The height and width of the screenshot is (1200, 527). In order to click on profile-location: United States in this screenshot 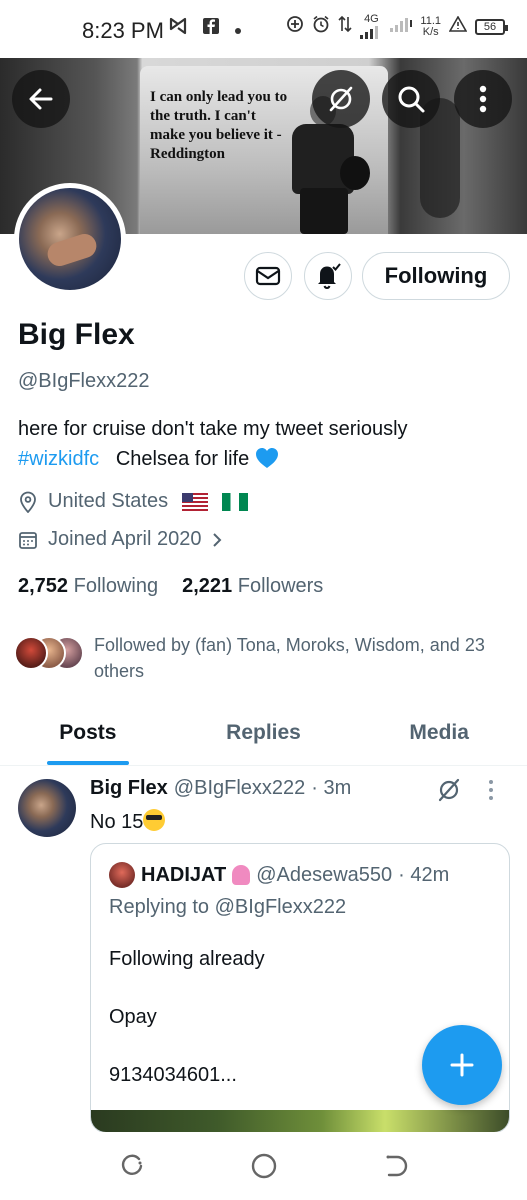, I will do `click(133, 501)`.